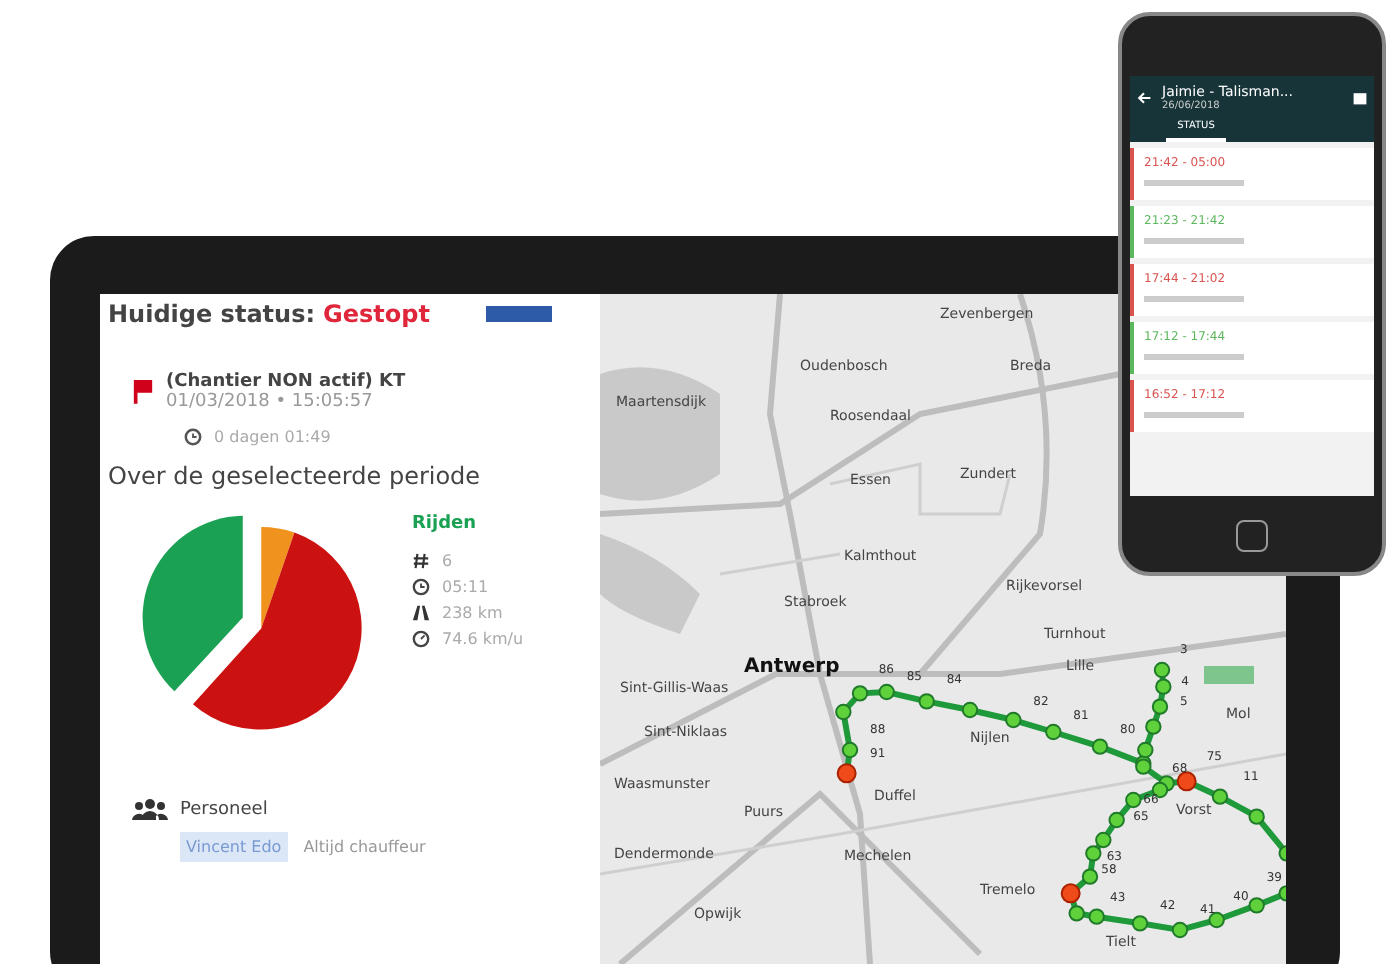  Describe the element at coordinates (421, 561) in the screenshot. I see `hash-icon` at that location.